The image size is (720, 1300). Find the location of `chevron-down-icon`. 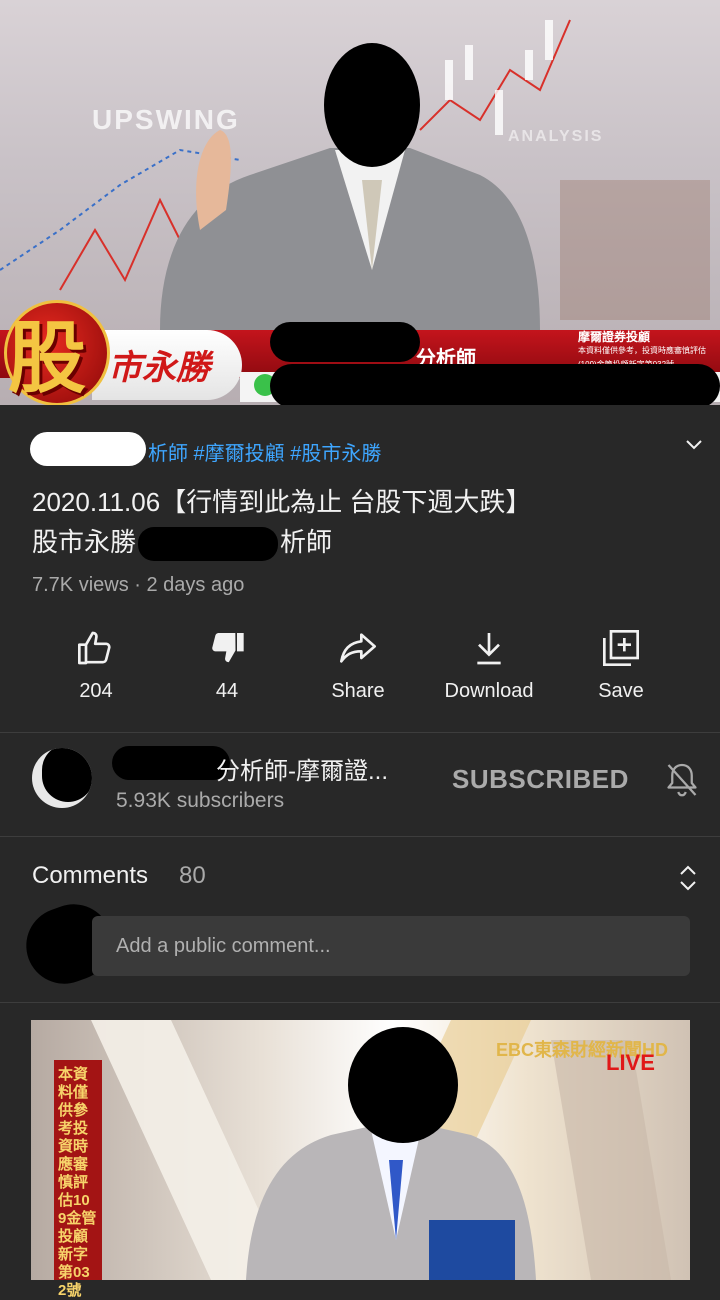

chevron-down-icon is located at coordinates (694, 444).